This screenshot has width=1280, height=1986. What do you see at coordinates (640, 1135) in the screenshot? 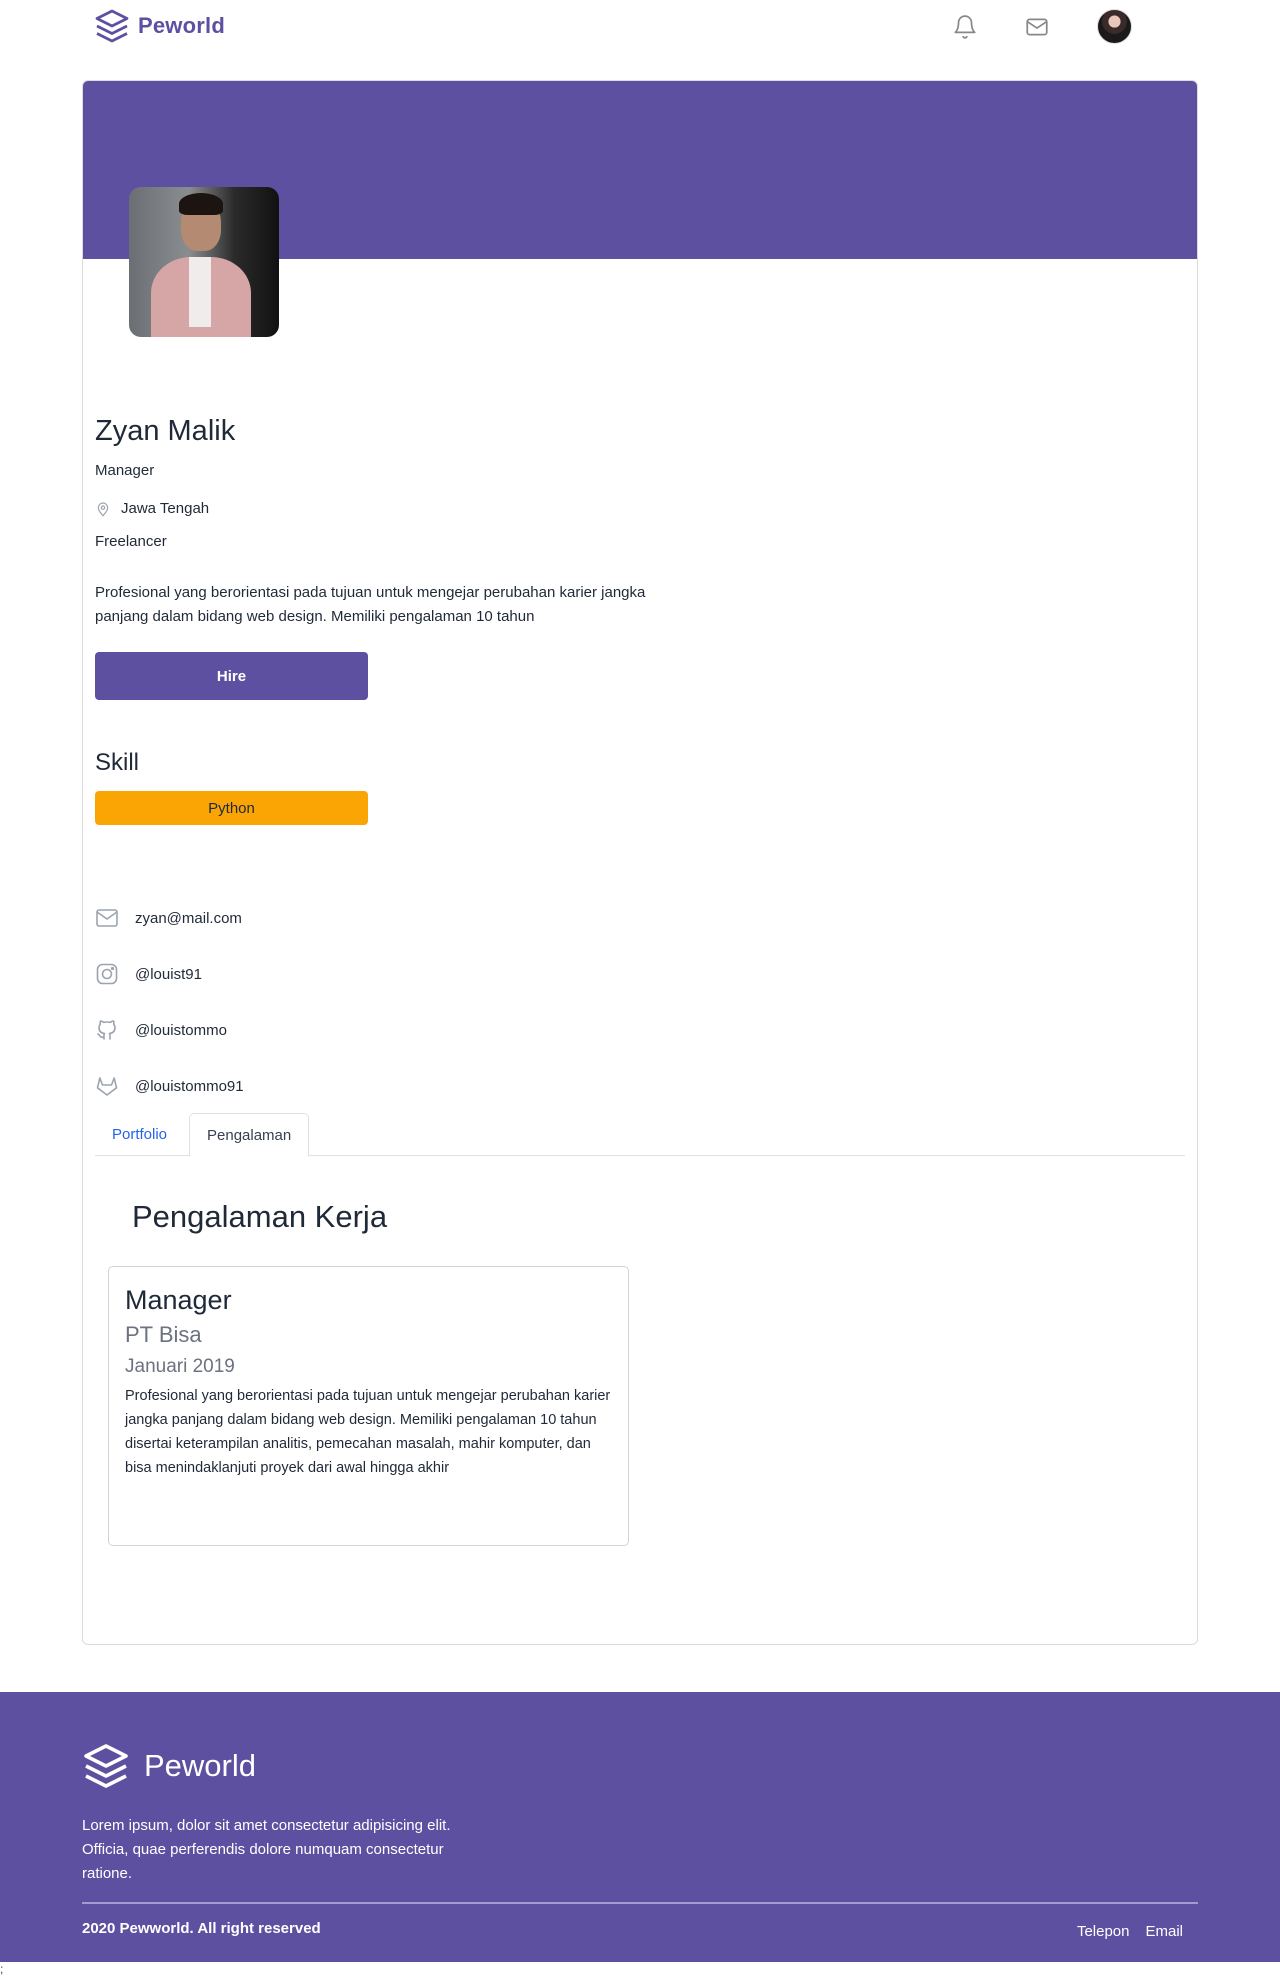
I see `profile-tabs: Portfolio Pengalaman` at bounding box center [640, 1135].